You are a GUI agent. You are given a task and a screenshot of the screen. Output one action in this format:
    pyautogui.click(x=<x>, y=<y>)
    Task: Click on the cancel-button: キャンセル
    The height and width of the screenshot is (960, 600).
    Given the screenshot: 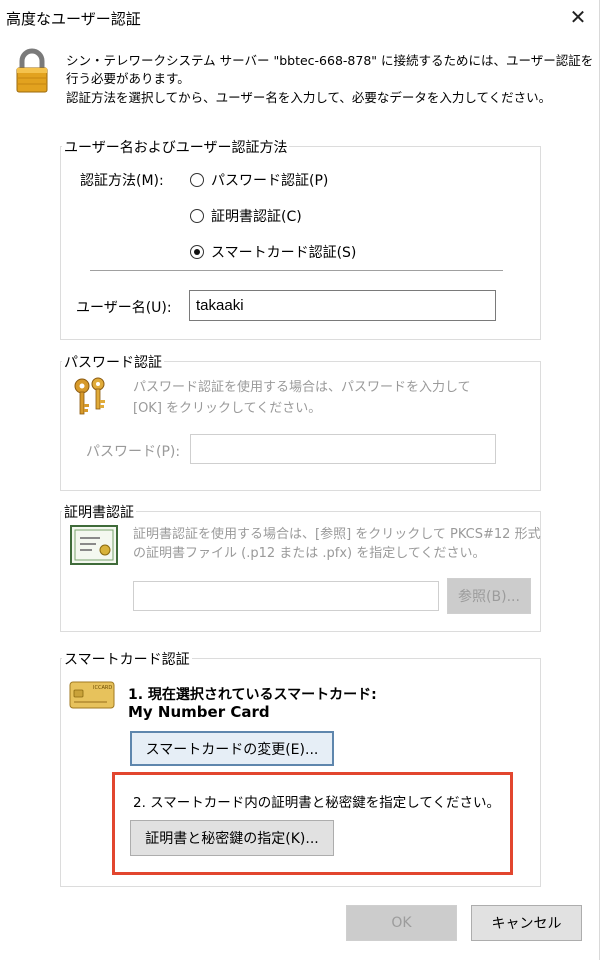 What is the action you would take?
    pyautogui.click(x=526, y=923)
    